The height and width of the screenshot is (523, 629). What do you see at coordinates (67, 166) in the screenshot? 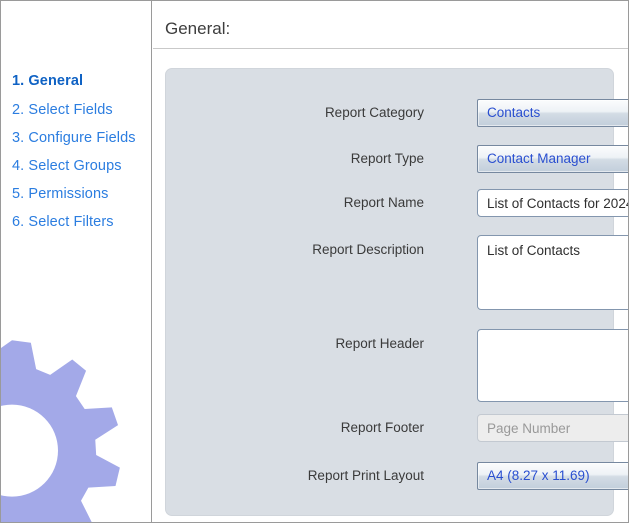
I see `sidebar-item-select-groups: 4. Select Groups` at bounding box center [67, 166].